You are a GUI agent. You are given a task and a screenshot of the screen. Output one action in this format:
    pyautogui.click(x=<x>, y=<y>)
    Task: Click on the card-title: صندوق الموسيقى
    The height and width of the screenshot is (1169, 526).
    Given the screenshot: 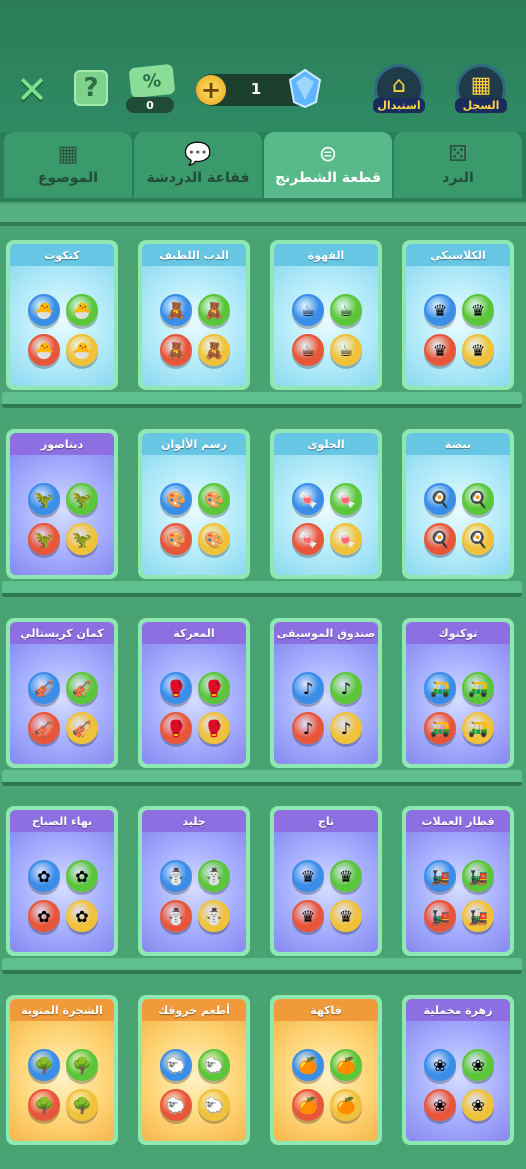 What is the action you would take?
    pyautogui.click(x=326, y=633)
    